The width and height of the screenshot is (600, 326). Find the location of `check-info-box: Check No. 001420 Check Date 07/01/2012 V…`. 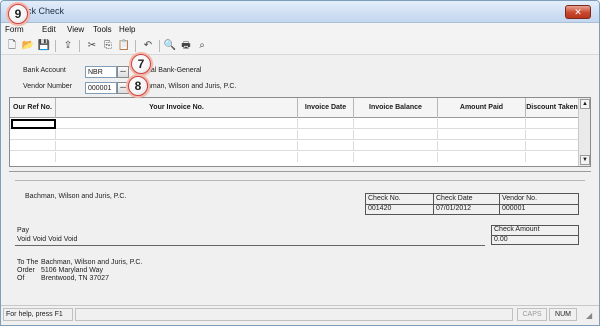

check-info-box: Check No. 001420 Check Date 07/01/2012 V… is located at coordinates (472, 204).